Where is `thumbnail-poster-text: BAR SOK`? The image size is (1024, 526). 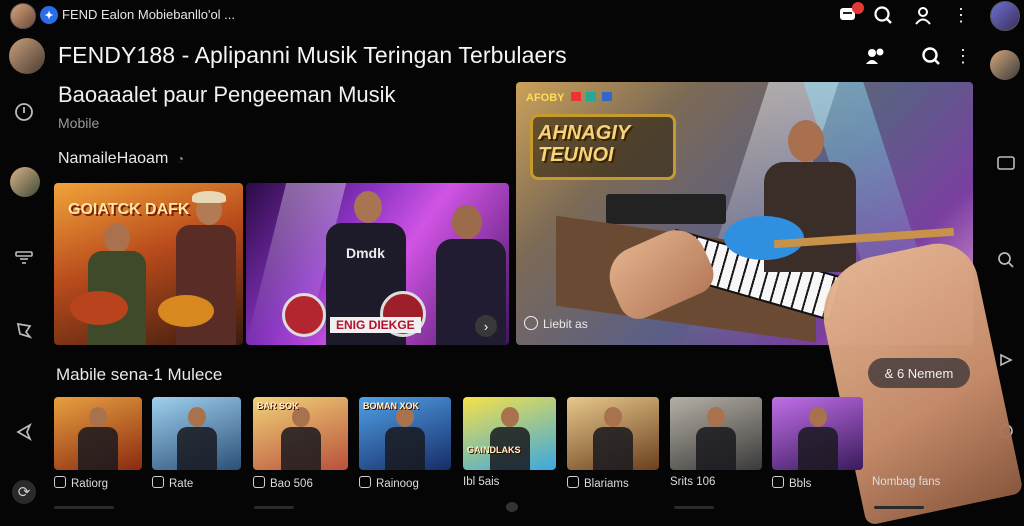
thumbnail-poster-text: BAR SOK is located at coordinates (278, 406).